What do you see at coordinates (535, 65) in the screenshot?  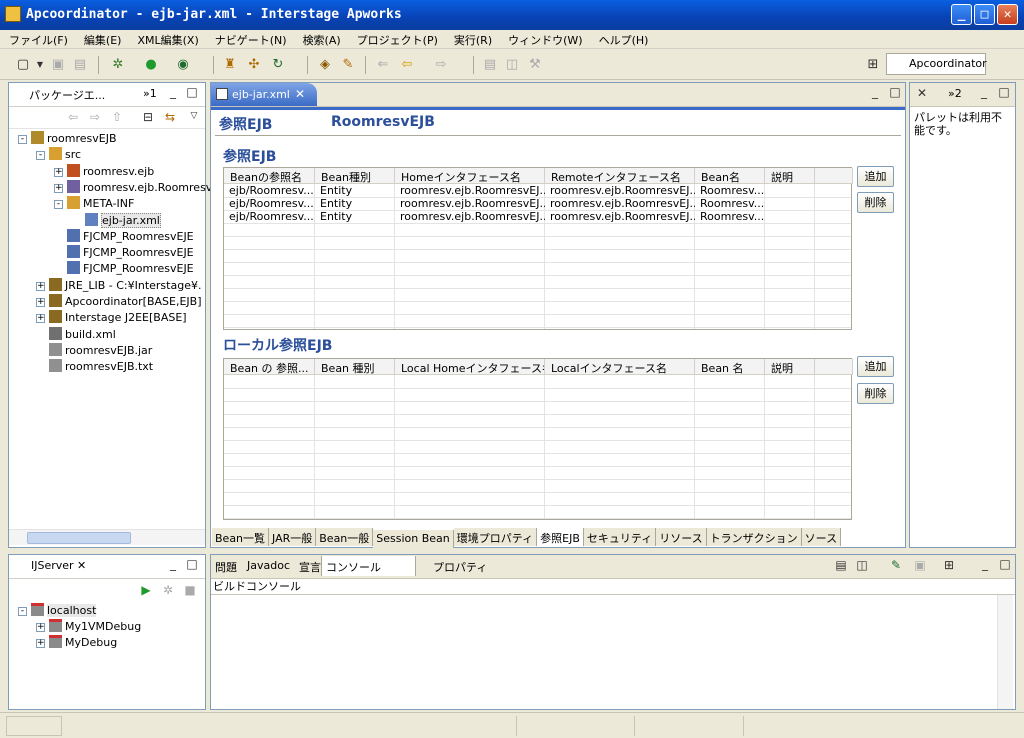 I see `tool-c-icon: ⚒` at bounding box center [535, 65].